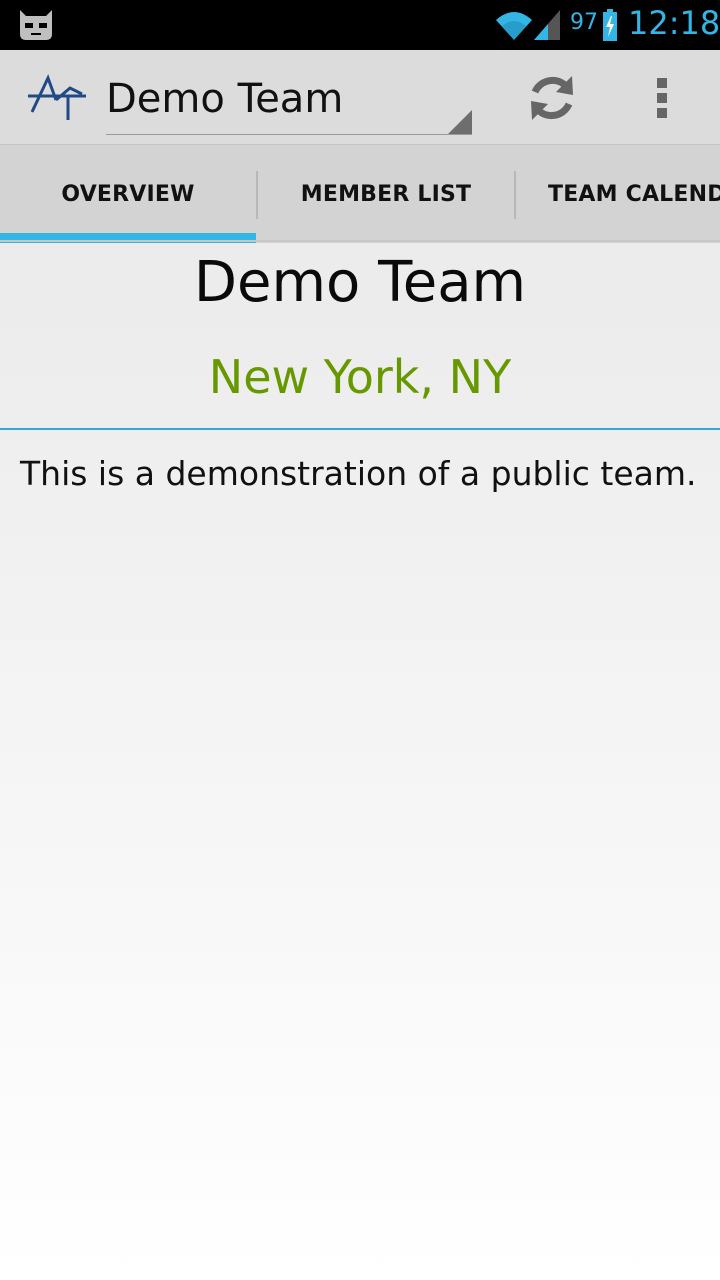 This screenshot has width=720, height=1280. I want to click on app-logo-icon, so click(57, 98).